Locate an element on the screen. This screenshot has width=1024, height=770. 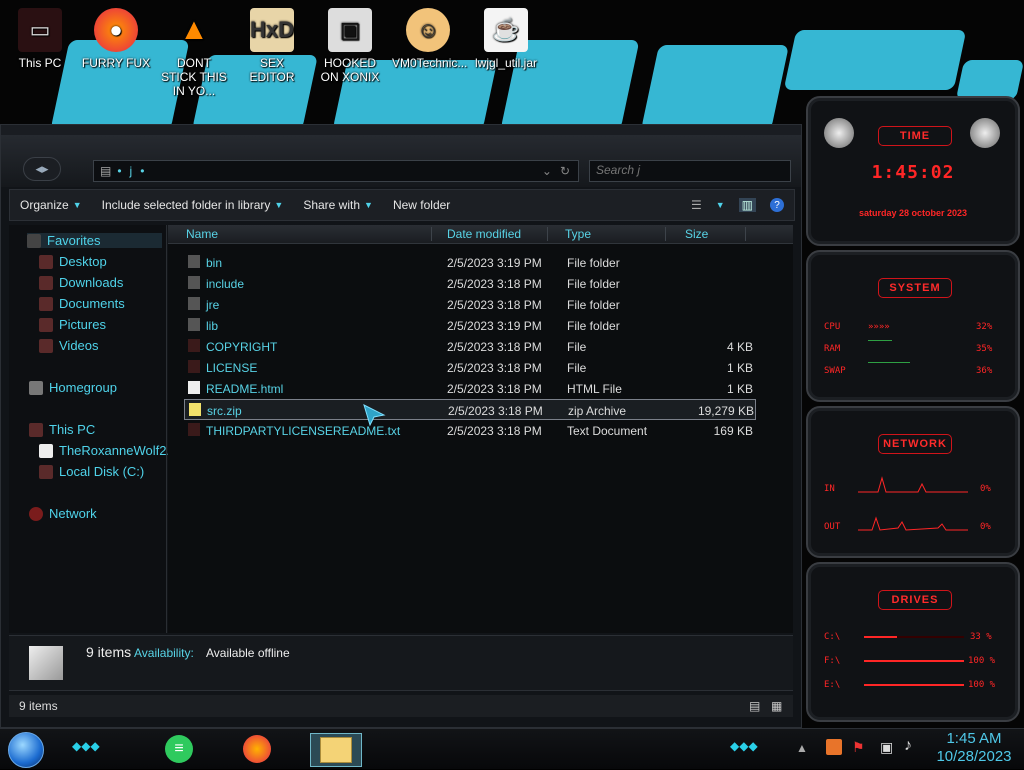
gadget-clock: 1:45:02 is located at coordinates (913, 172).